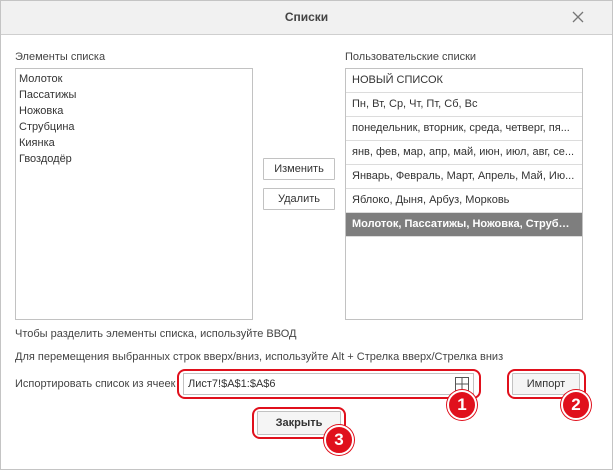 This screenshot has width=613, height=470. Describe the element at coordinates (41, 79) in the screenshot. I see `list-item: Молоток` at that location.